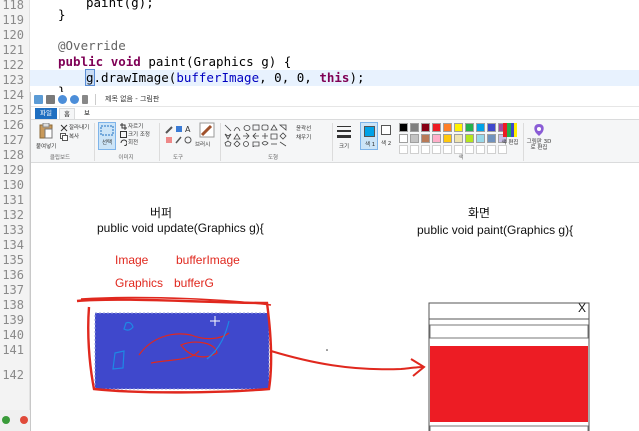 This screenshot has width=639, height=431. What do you see at coordinates (135, 77) in the screenshot?
I see `code-text: .drawImage(` at bounding box center [135, 77].